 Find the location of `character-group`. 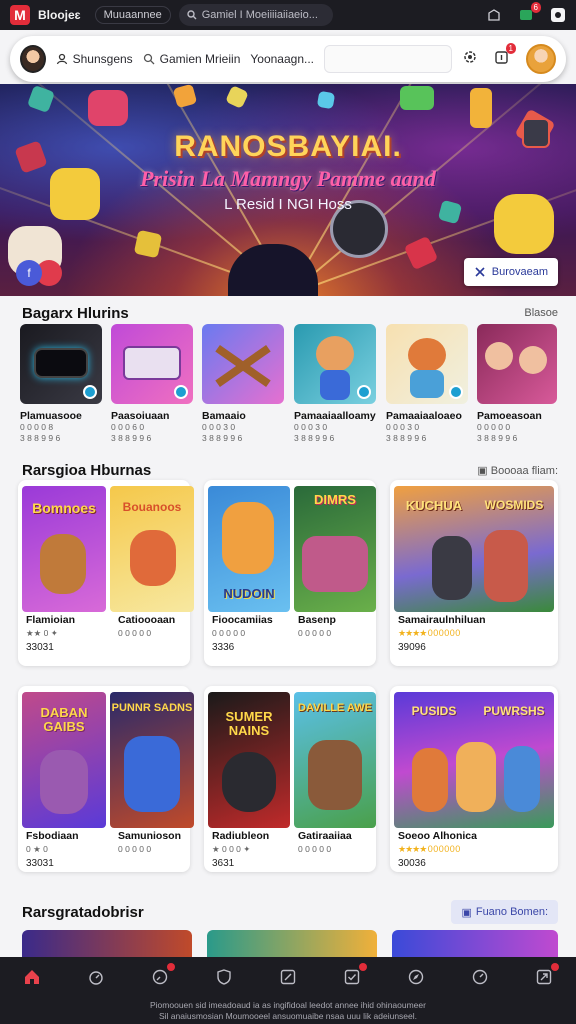

character-group is located at coordinates (335, 564).